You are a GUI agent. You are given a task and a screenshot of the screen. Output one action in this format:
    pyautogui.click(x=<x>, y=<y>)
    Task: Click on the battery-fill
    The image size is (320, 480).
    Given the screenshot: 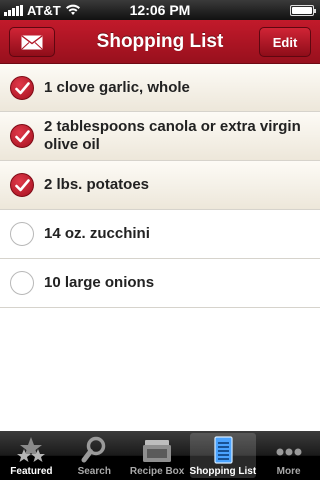 What is the action you would take?
    pyautogui.click(x=302, y=10)
    